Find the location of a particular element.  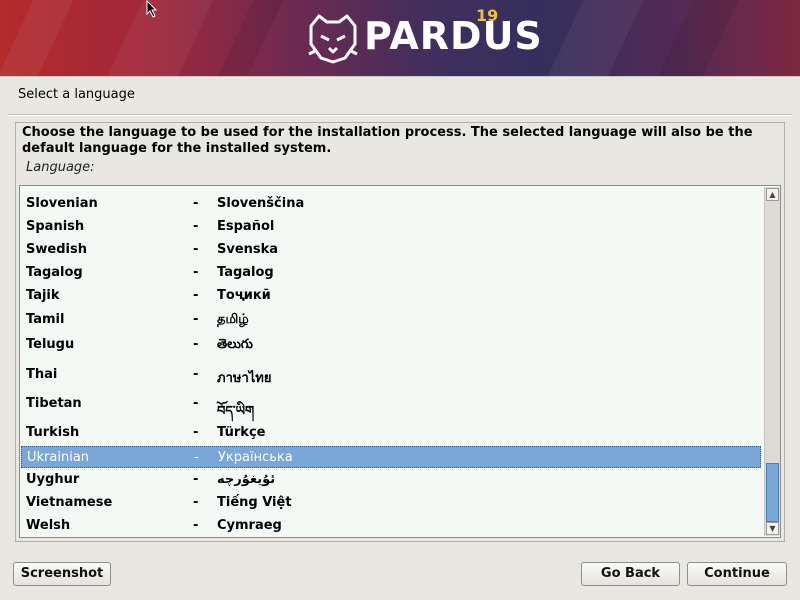

language-field-label: Language: is located at coordinates (60, 167).